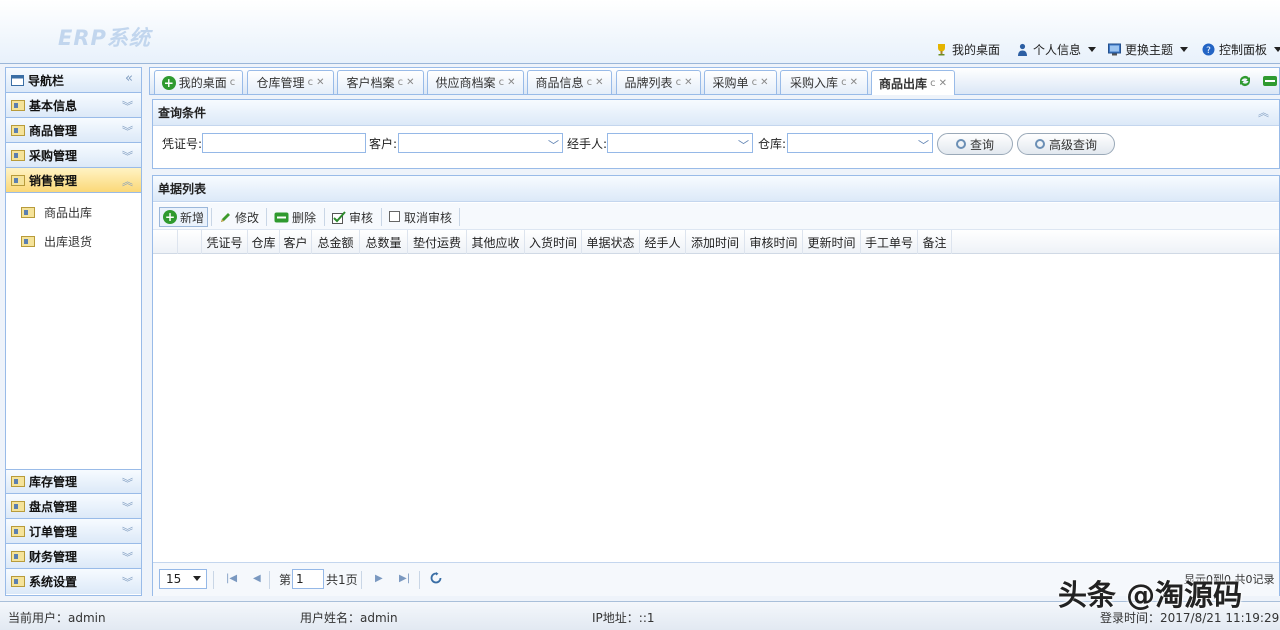 The height and width of the screenshot is (630, 1280). What do you see at coordinates (975, 144) in the screenshot?
I see `search-button: 查询` at bounding box center [975, 144].